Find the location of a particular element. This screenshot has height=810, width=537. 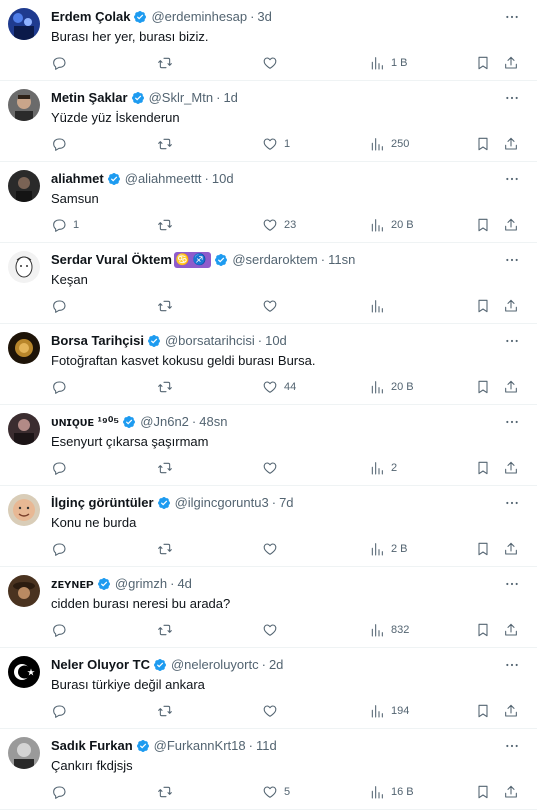

views-button: 2 is located at coordinates (383, 468).